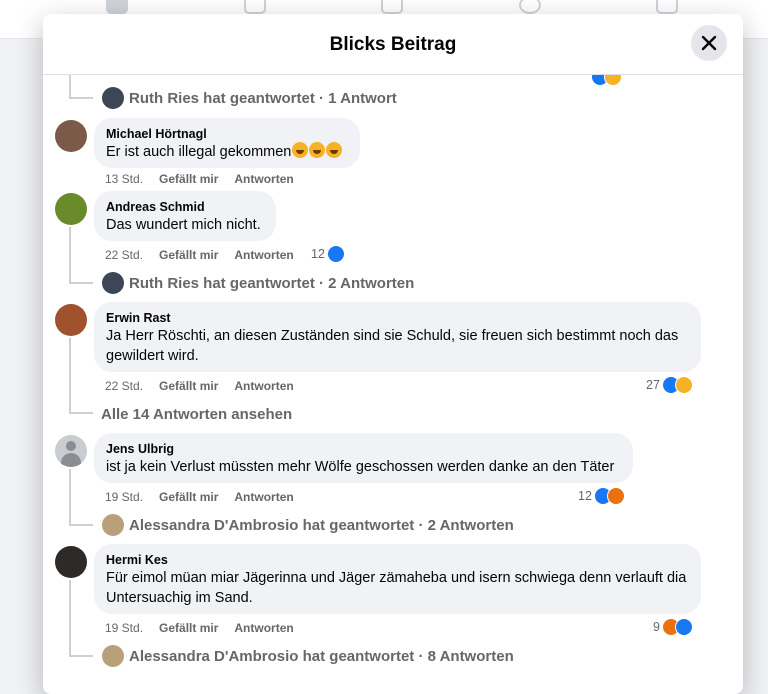 The width and height of the screenshot is (768, 694). What do you see at coordinates (656, 627) in the screenshot?
I see `reaction-count-text: 9` at bounding box center [656, 627].